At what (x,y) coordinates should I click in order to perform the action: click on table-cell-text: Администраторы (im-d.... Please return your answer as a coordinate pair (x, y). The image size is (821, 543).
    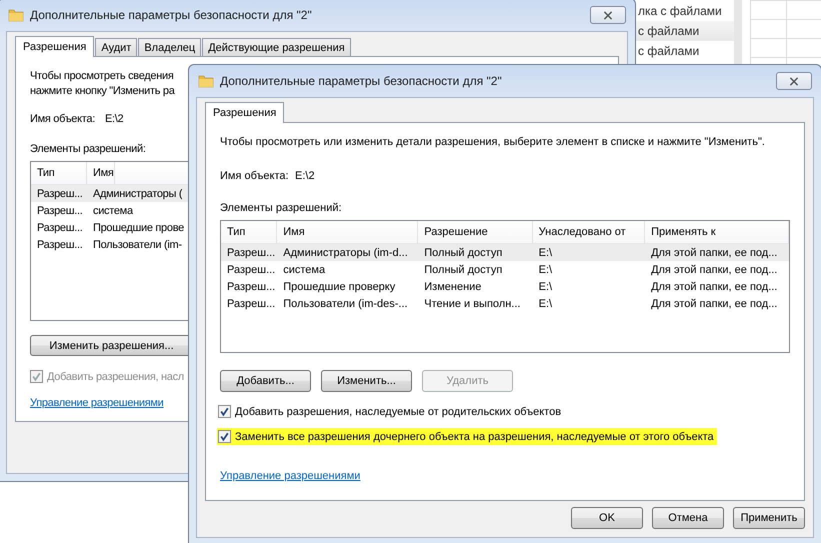
    Looking at the image, I should click on (345, 252).